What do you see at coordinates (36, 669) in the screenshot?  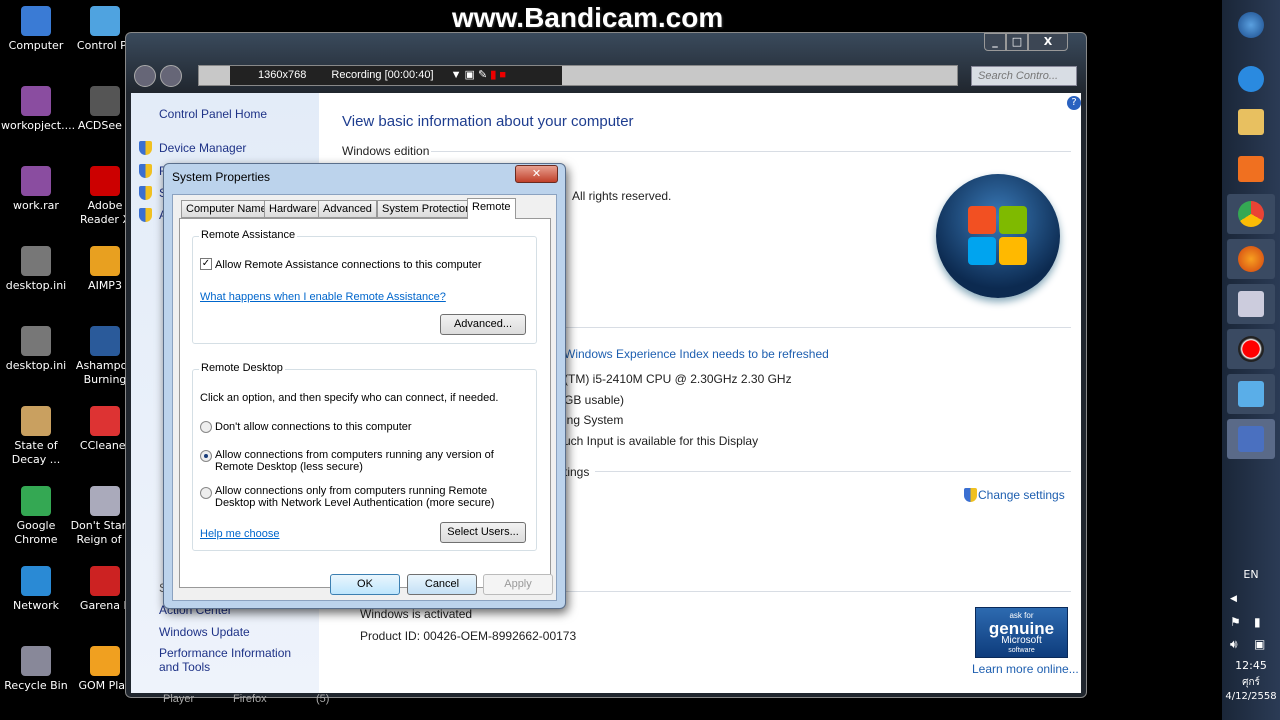 I see `desktop-icon: Recycle Bin` at bounding box center [36, 669].